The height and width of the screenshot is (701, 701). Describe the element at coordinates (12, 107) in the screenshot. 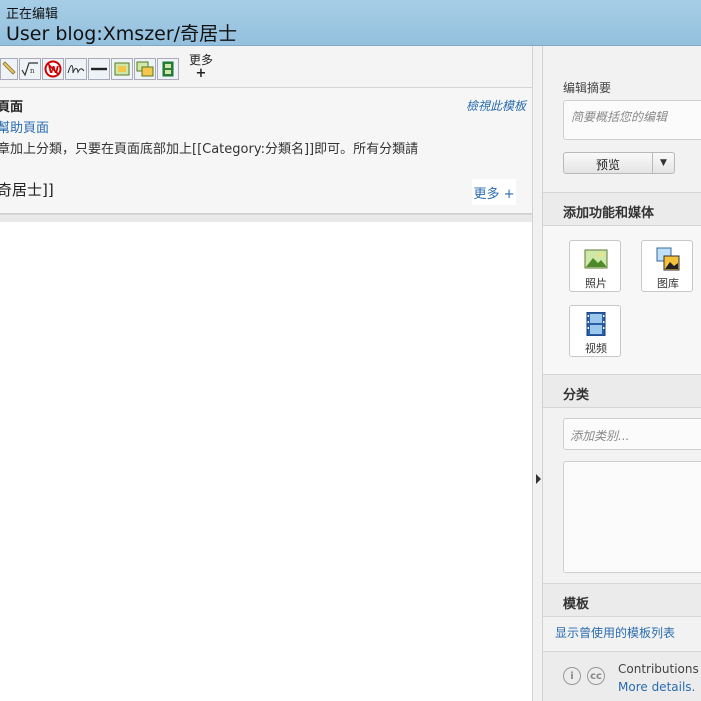

I see `notice-title: 頁面` at that location.